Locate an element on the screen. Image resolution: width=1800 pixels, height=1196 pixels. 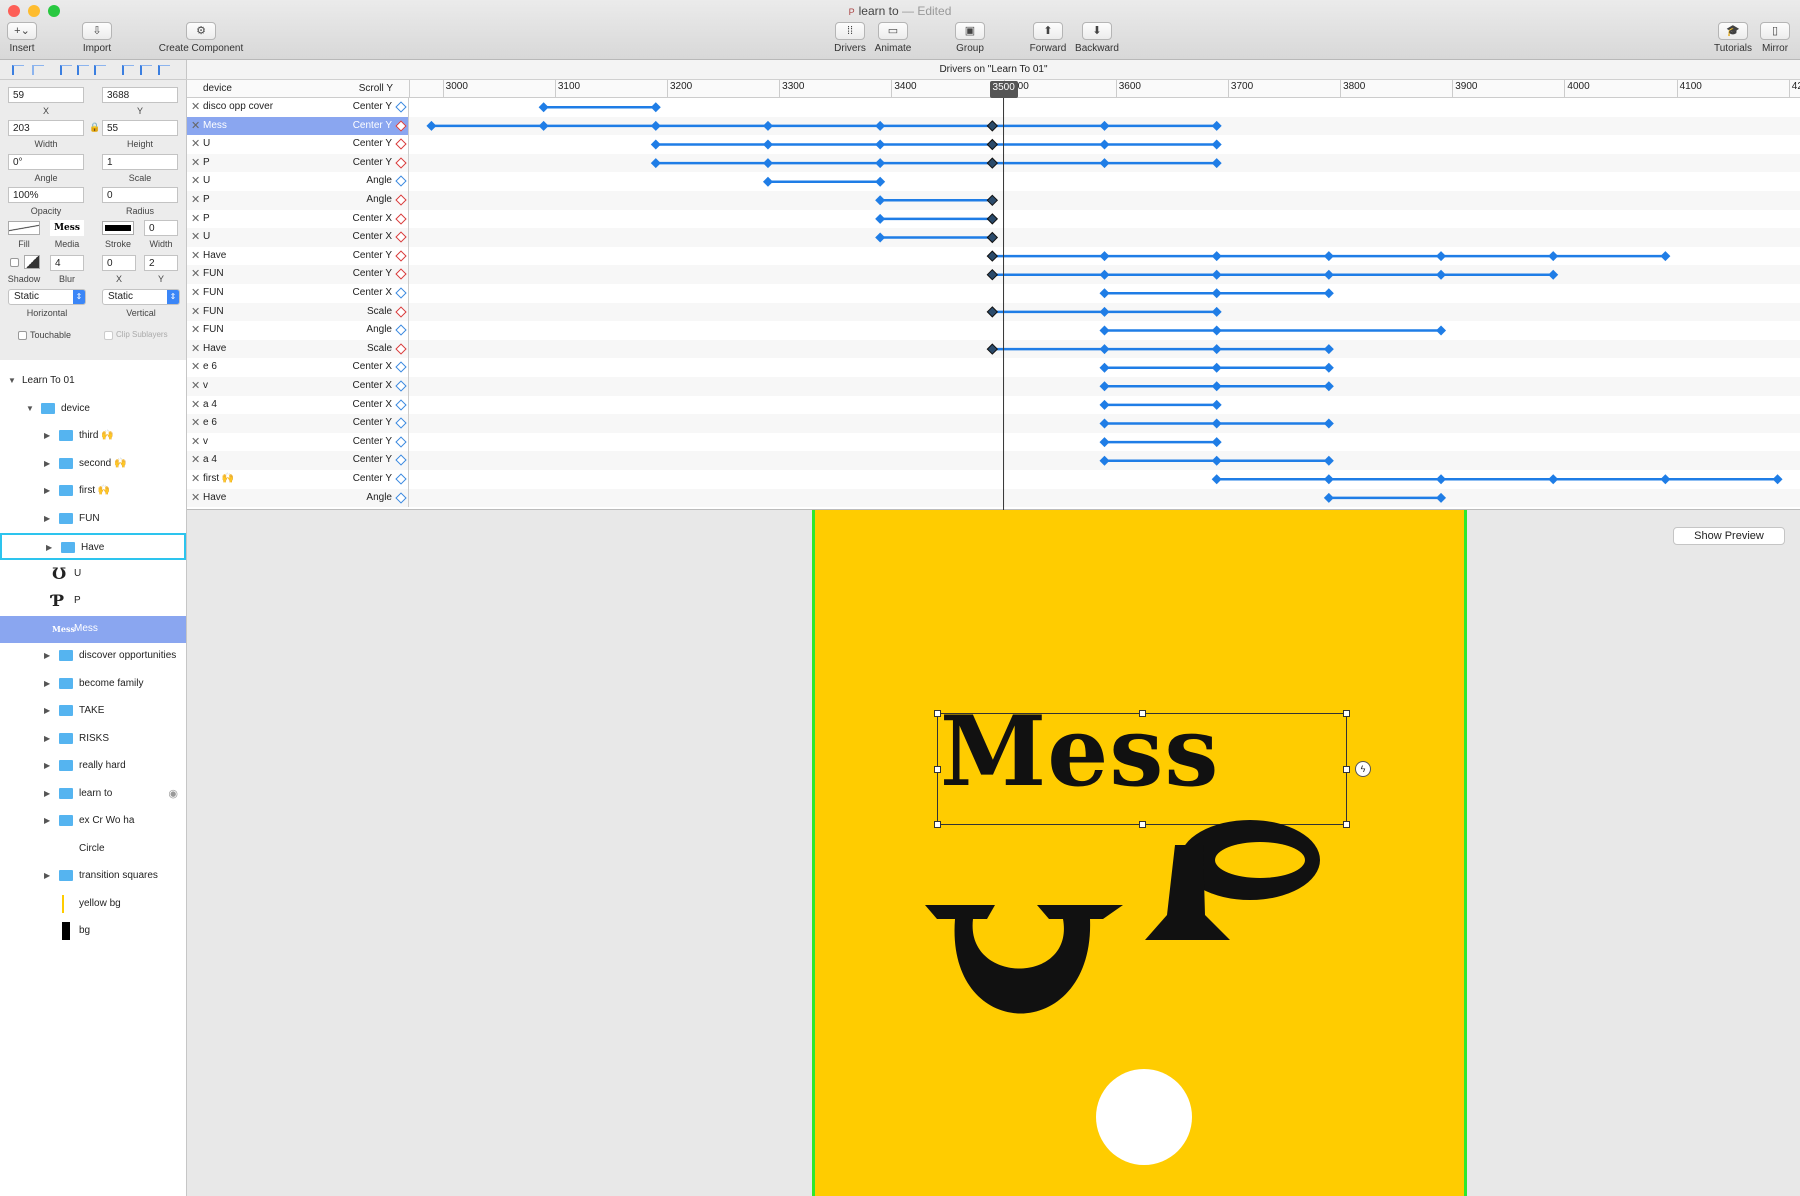
layer-row: ▶ become family is located at coordinates (93, 684).